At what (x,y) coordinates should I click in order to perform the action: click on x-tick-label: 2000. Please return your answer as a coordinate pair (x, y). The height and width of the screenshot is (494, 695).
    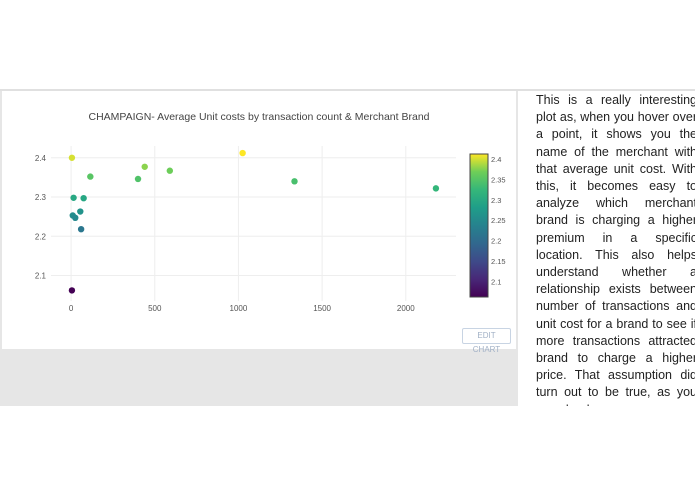
    Looking at the image, I should click on (406, 308).